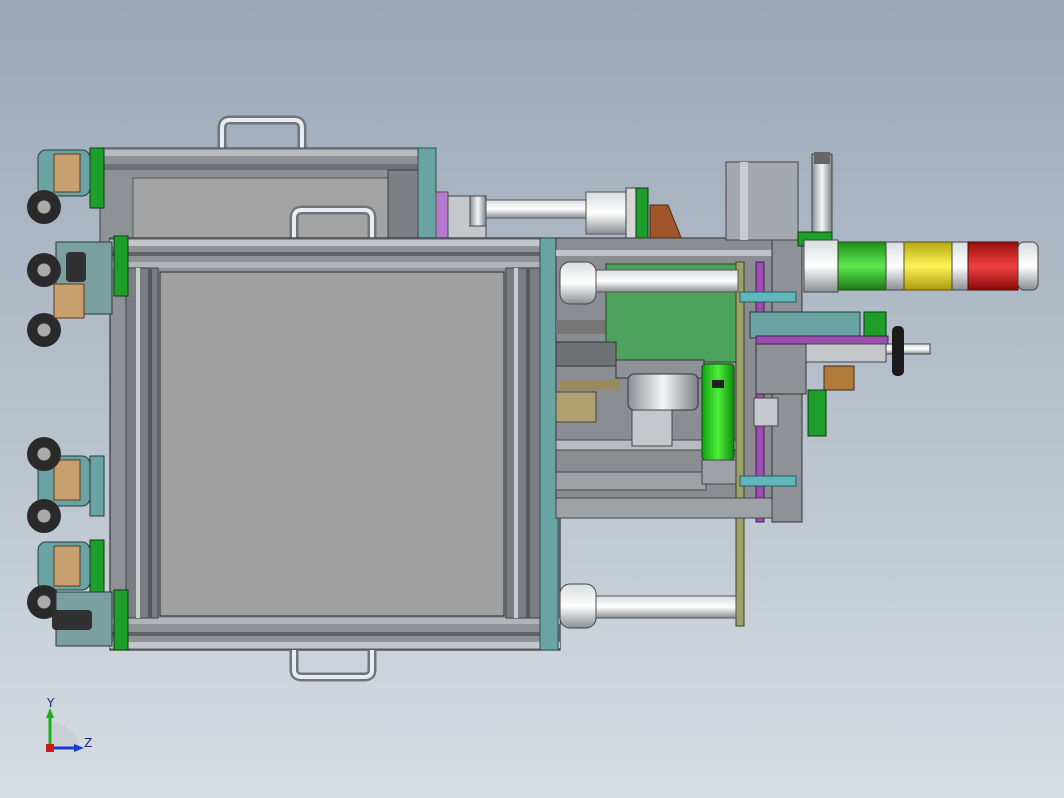  Describe the element at coordinates (268, 195) in the screenshot. I see `back-frame` at that location.